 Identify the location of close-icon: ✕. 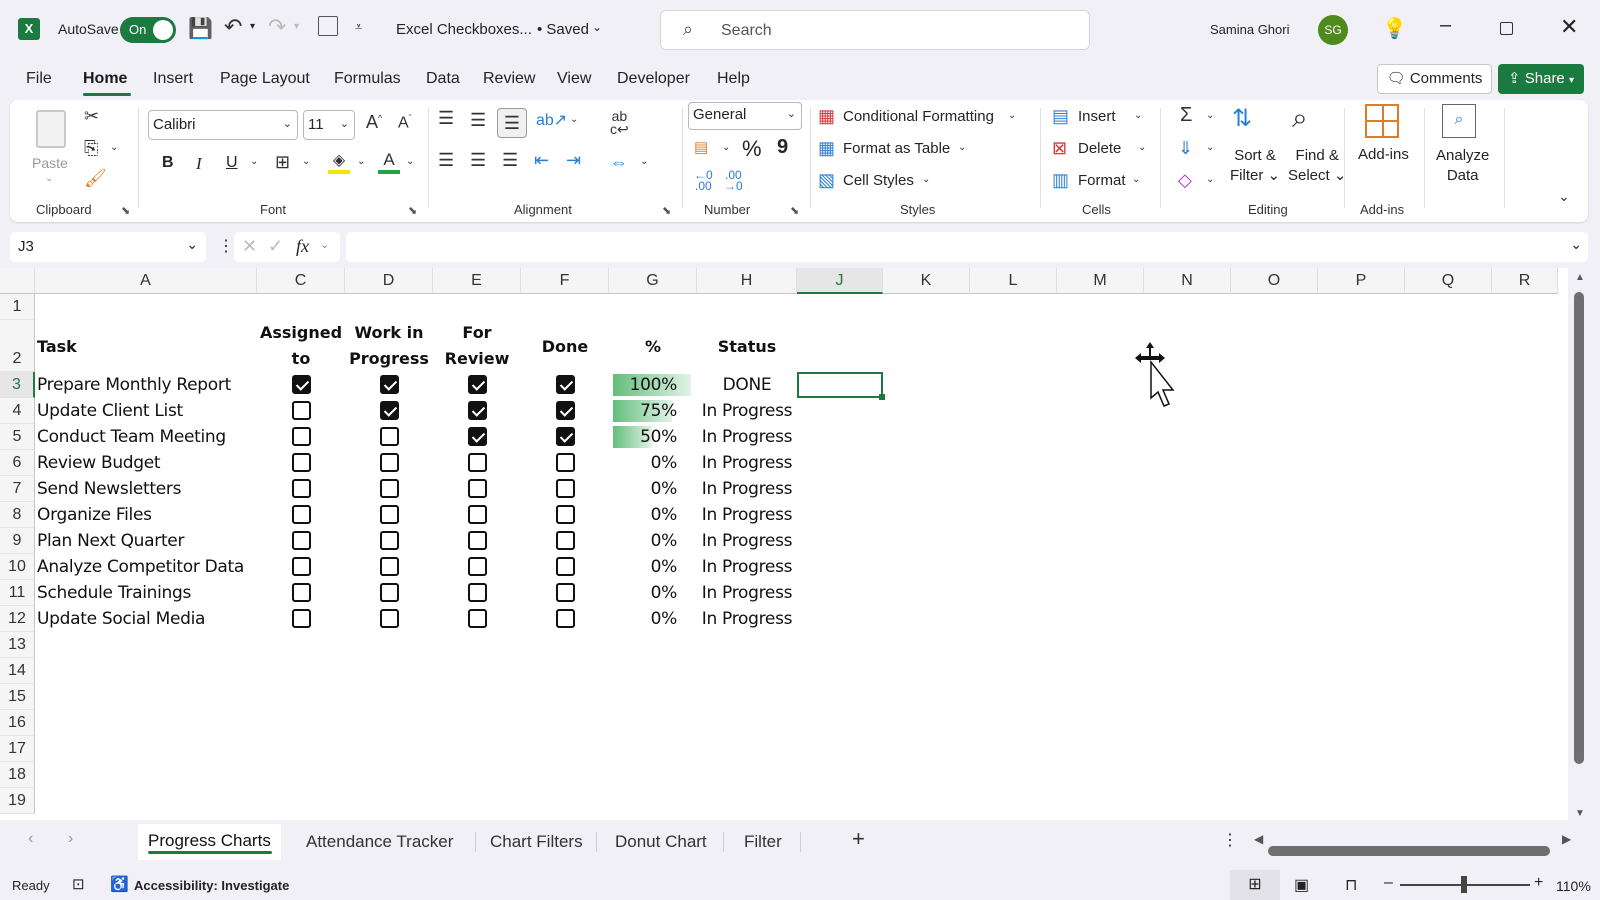
(1569, 27).